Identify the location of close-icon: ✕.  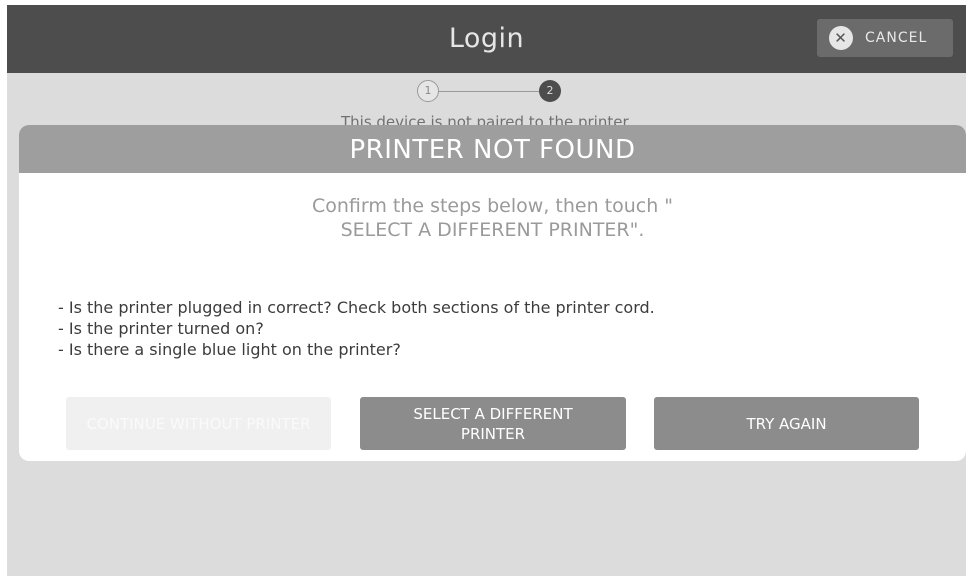
(841, 38).